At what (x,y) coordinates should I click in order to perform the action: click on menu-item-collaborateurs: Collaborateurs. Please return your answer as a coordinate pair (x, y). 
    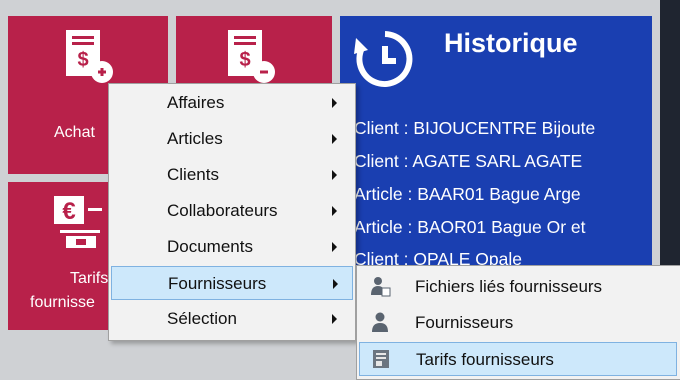
    Looking at the image, I should click on (232, 211).